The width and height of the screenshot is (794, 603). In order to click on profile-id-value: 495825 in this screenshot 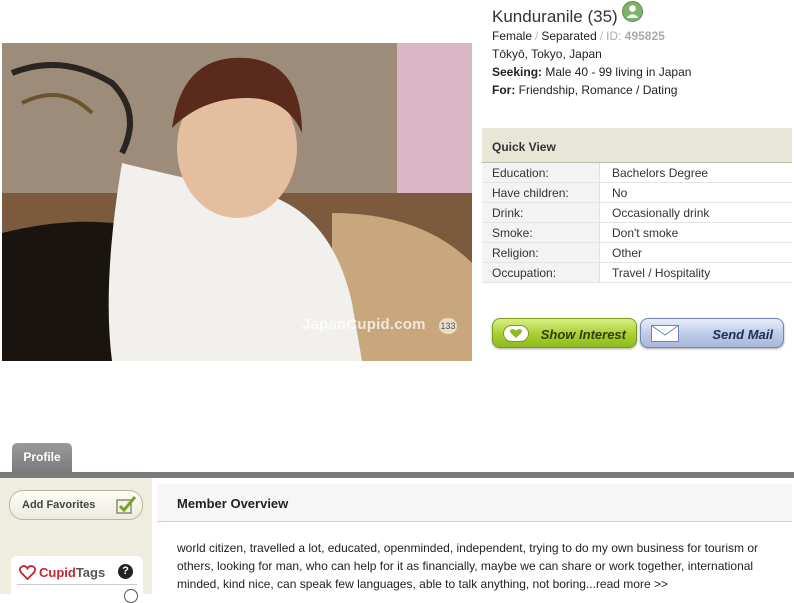, I will do `click(644, 36)`.